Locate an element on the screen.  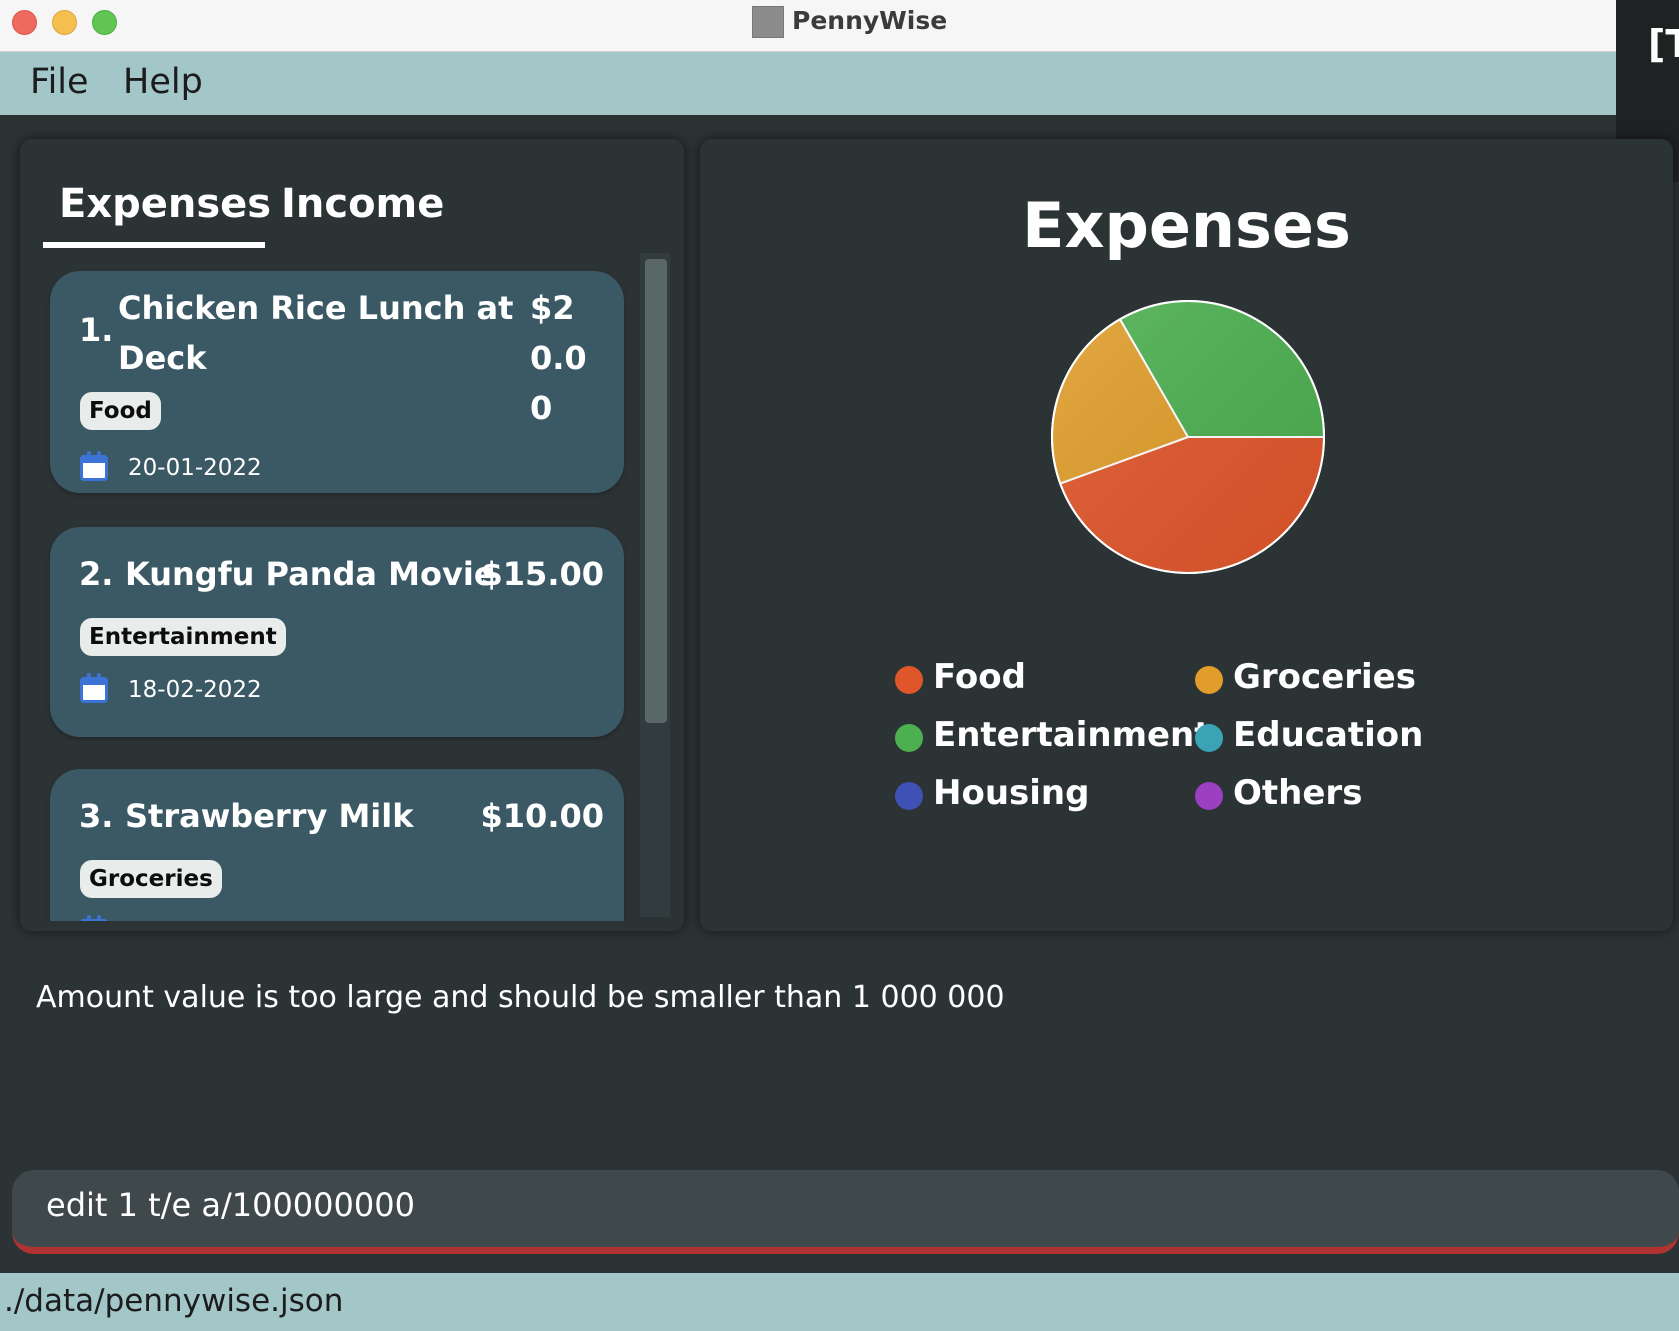
entry-index: 3. is located at coordinates (96, 816).